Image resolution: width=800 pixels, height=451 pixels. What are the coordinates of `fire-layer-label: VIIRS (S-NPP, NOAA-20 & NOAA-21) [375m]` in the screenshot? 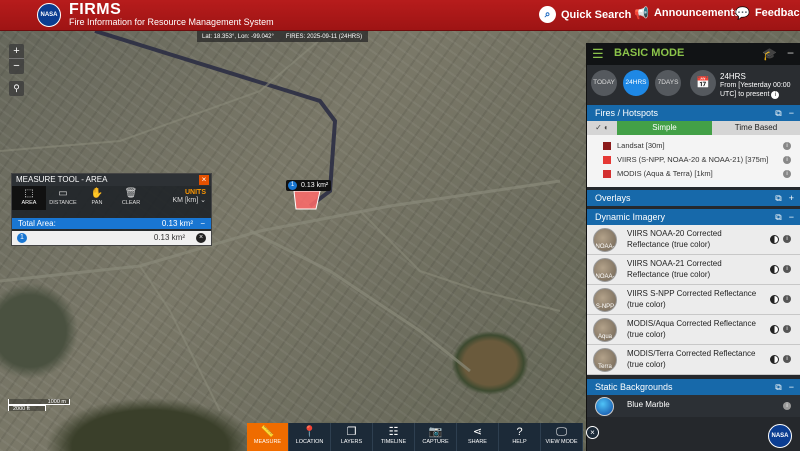 It's located at (693, 159).